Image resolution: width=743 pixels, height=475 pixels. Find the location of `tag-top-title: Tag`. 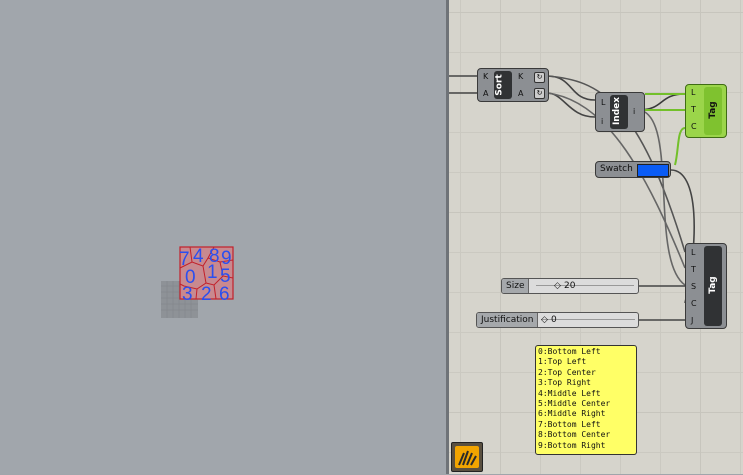

tag-top-title: Tag is located at coordinates (712, 110).